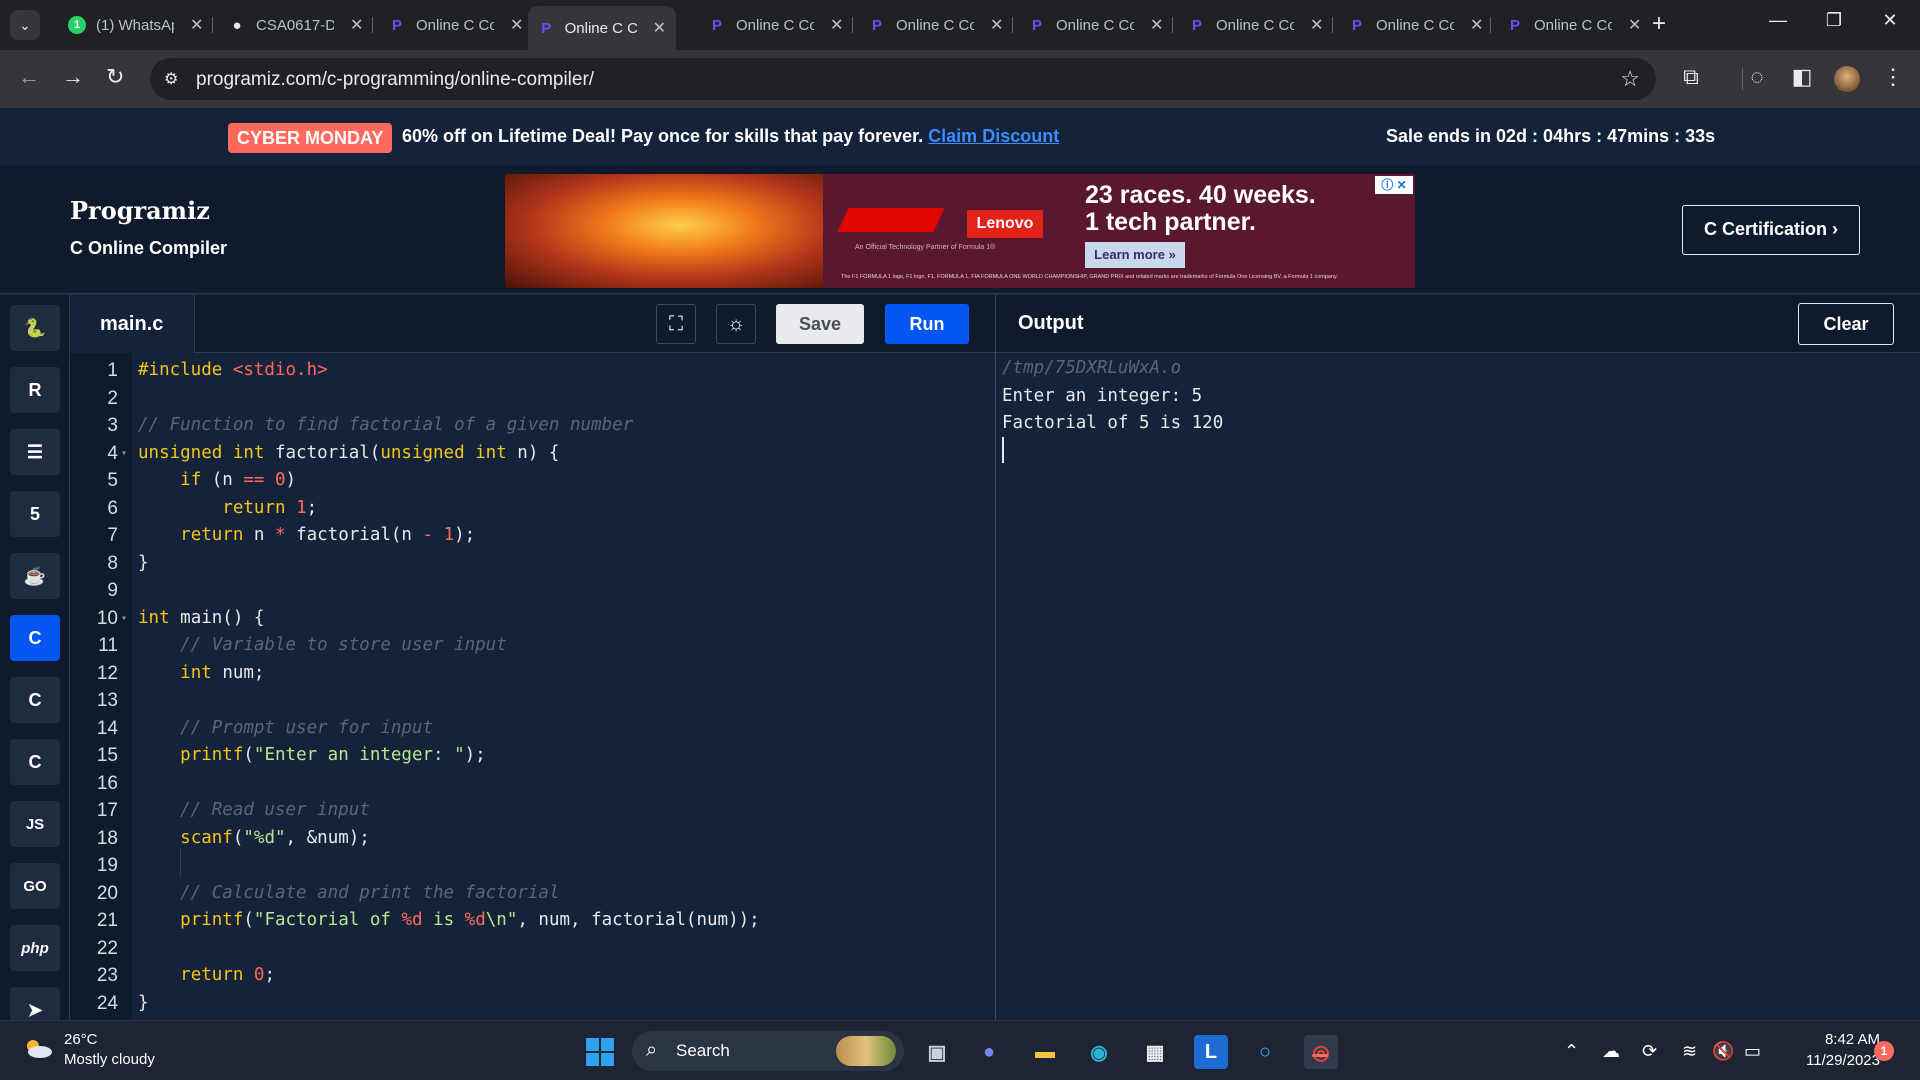 Image resolution: width=1920 pixels, height=1080 pixels. I want to click on teams-icon: ●, so click(989, 1052).